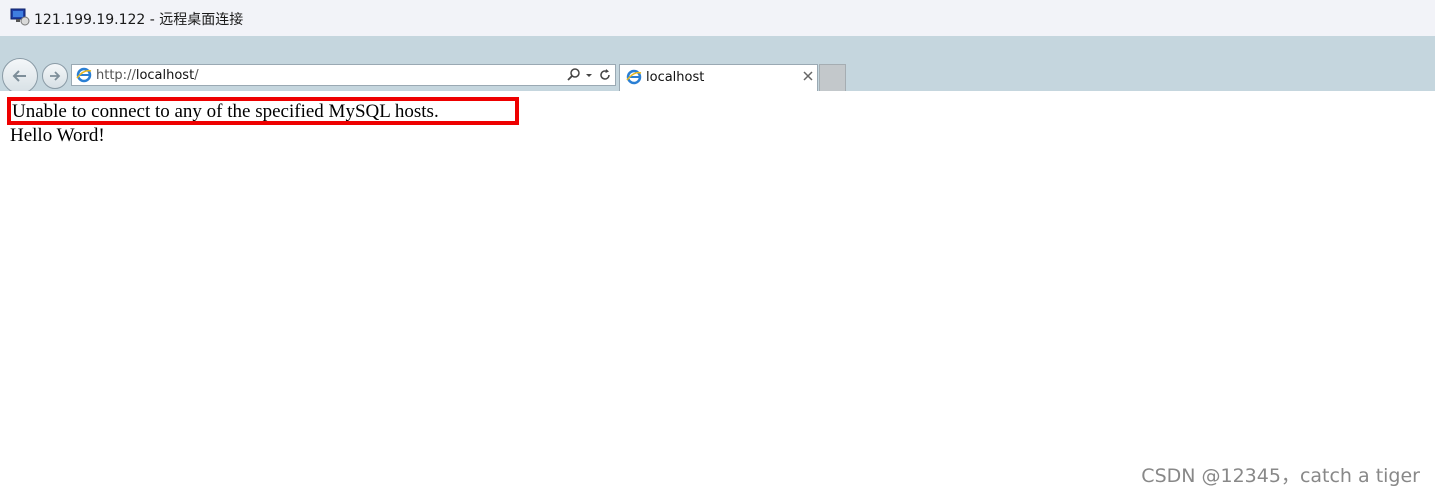 The width and height of the screenshot is (1435, 497). Describe the element at coordinates (263, 111) in the screenshot. I see `highlight-box` at that location.